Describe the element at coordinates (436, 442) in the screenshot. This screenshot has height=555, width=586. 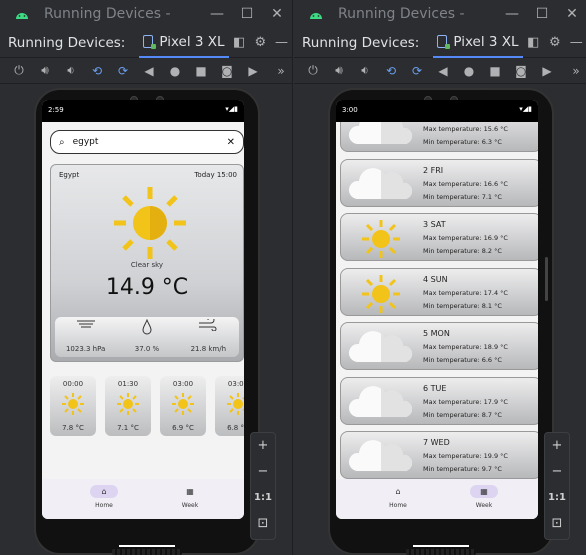
I see `day-label: 7 WED` at that location.